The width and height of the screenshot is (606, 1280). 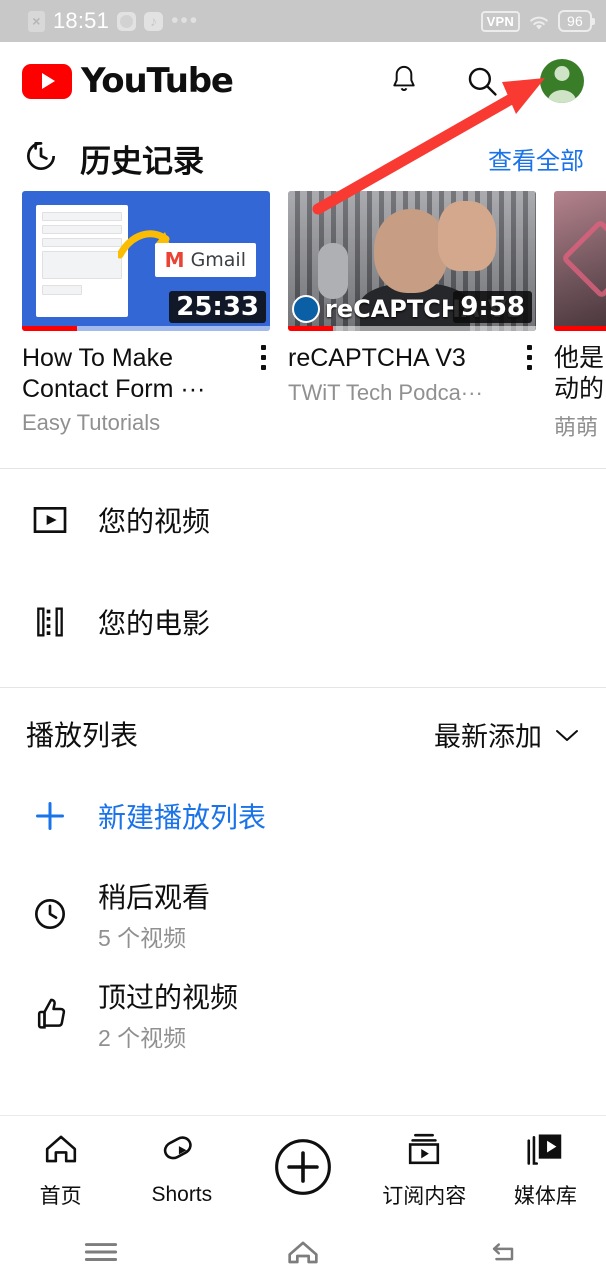 I want to click on avatar-head, so click(x=562, y=73).